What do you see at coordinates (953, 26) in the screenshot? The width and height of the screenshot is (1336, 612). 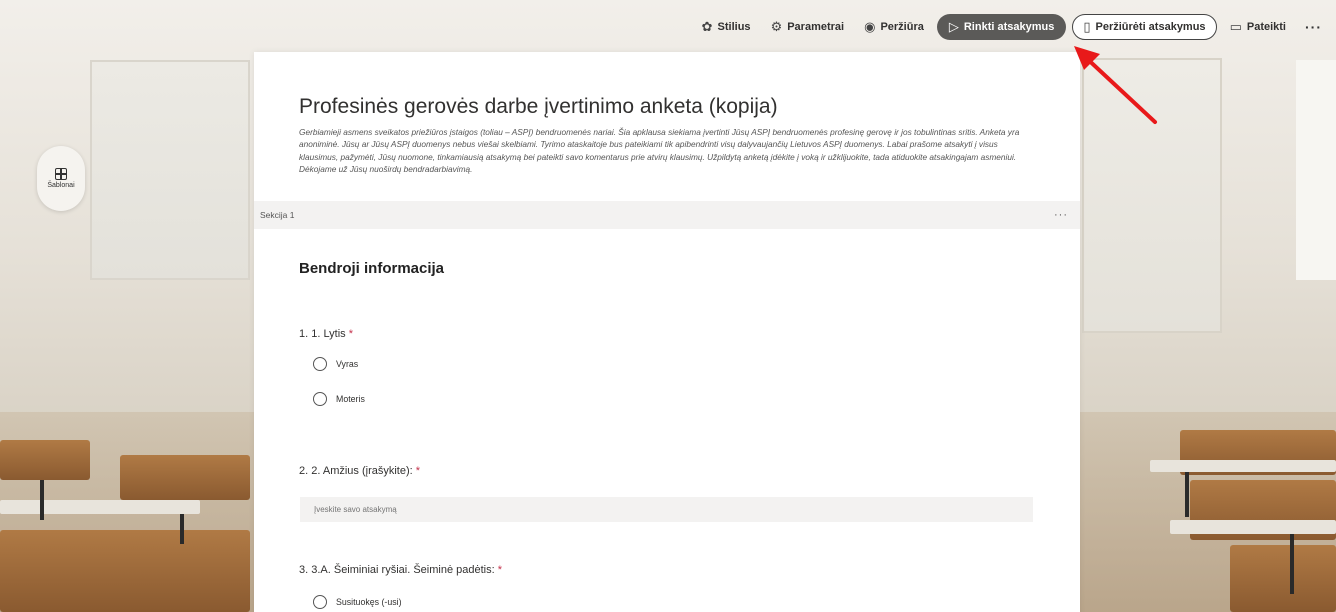 I see `send-icon: ▷` at bounding box center [953, 26].